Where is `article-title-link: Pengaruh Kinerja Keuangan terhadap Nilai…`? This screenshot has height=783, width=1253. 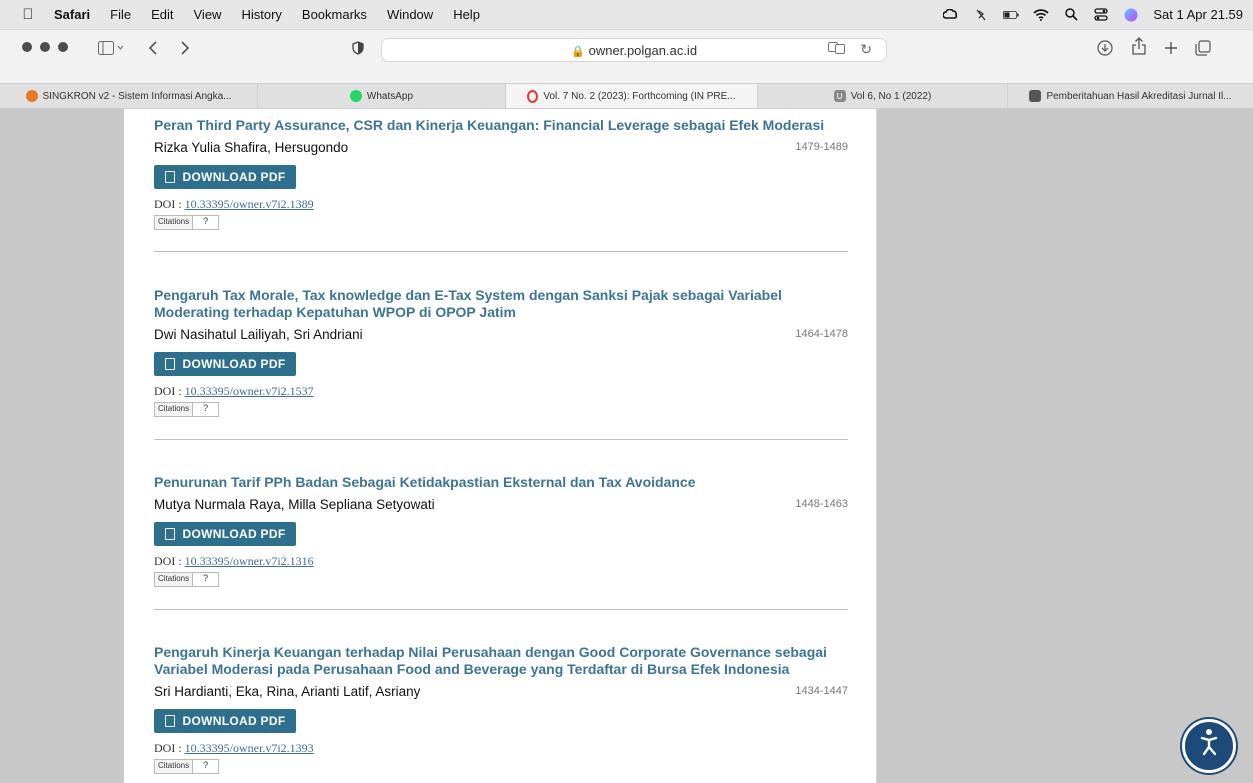 article-title-link: Pengaruh Kinerja Keuangan terhadap Nilai… is located at coordinates (501, 661).